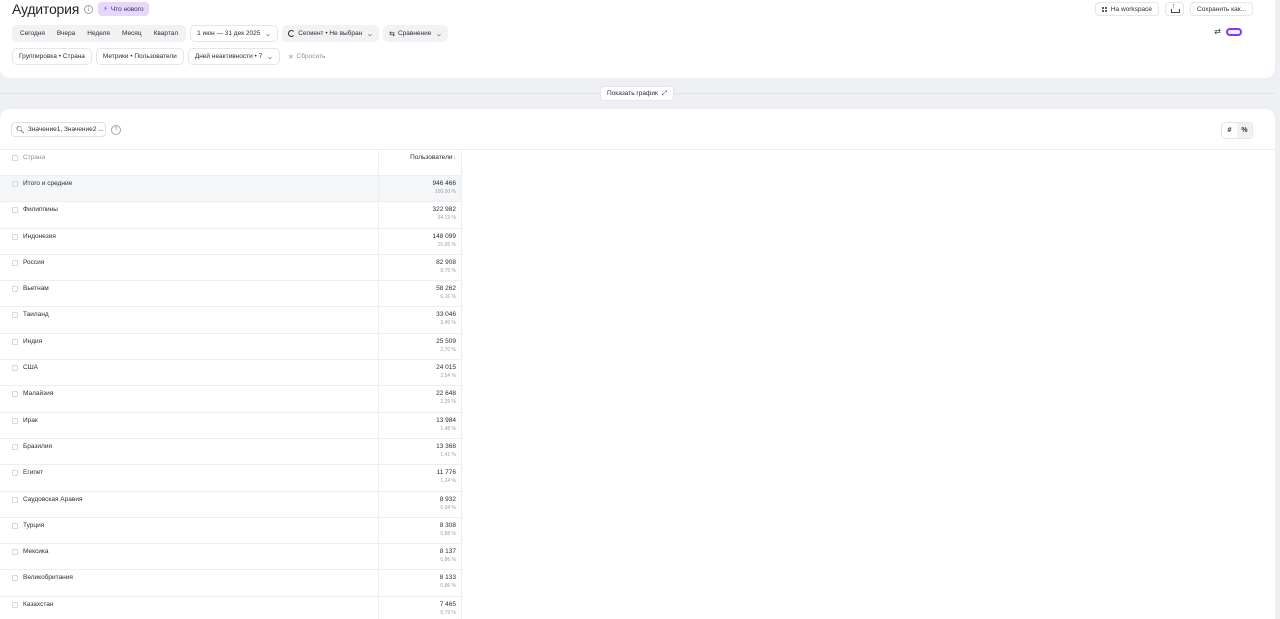 This screenshot has height=619, width=1280. Describe the element at coordinates (231, 215) in the screenshot. I see `table-row: Филиппины 322 982 34,13 %` at that location.